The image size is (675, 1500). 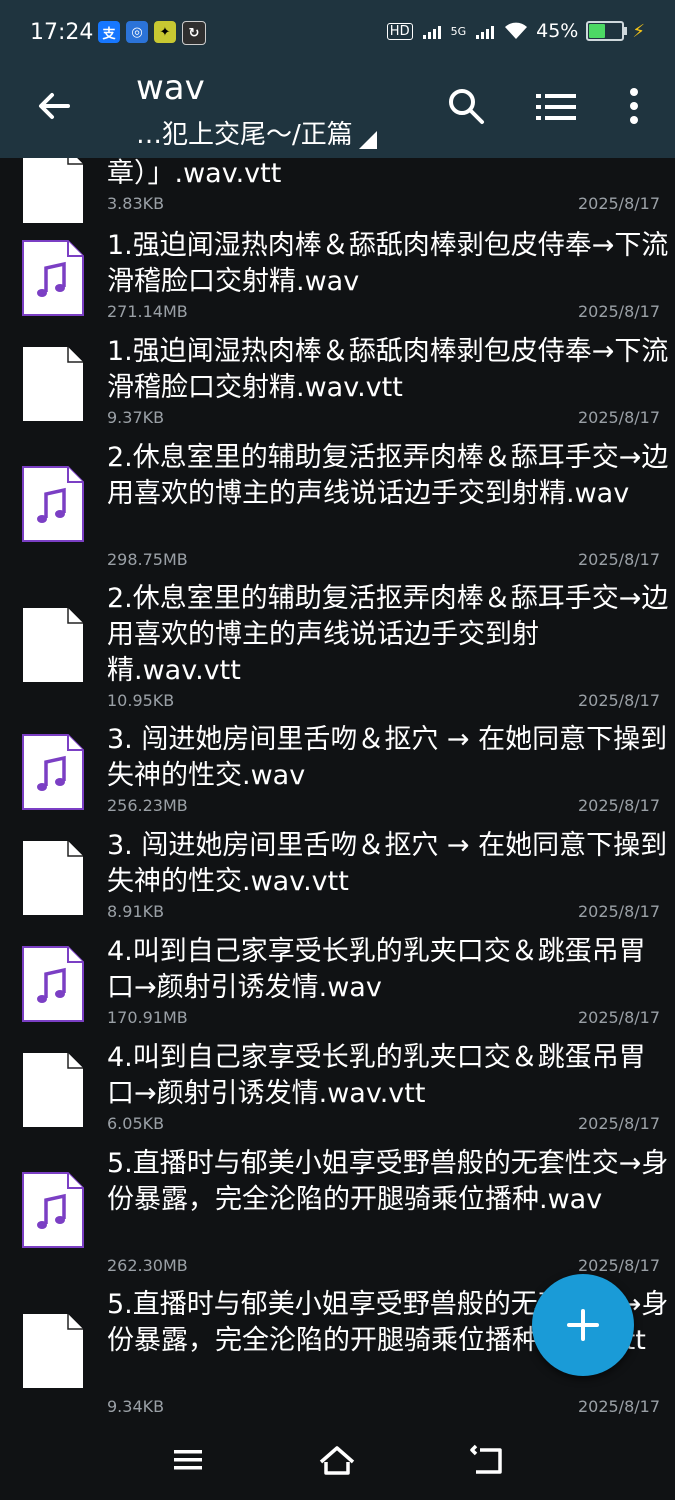 What do you see at coordinates (136, 911) in the screenshot?
I see `file-size: 8.91KB` at bounding box center [136, 911].